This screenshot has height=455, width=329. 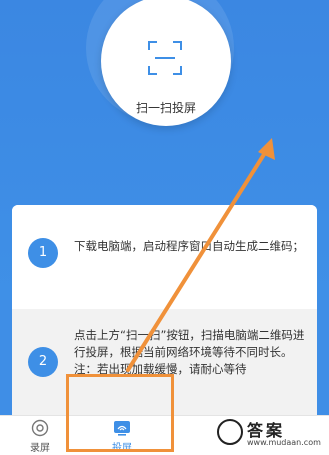 What do you see at coordinates (40, 448) in the screenshot?
I see `tab-record-label: 录屏` at bounding box center [40, 448].